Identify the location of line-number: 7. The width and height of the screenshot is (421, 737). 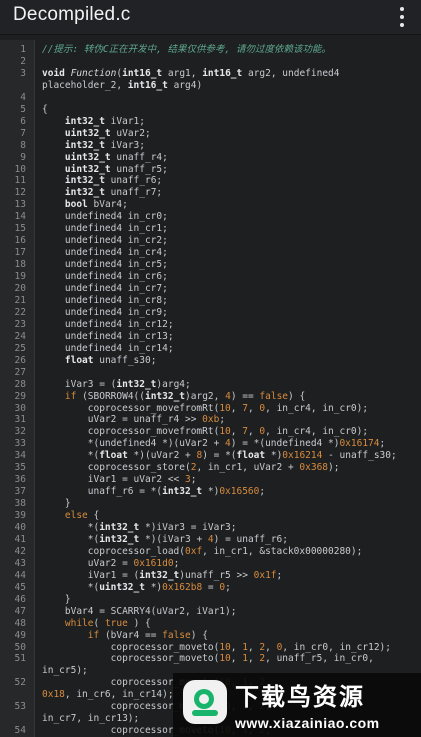
(23, 133).